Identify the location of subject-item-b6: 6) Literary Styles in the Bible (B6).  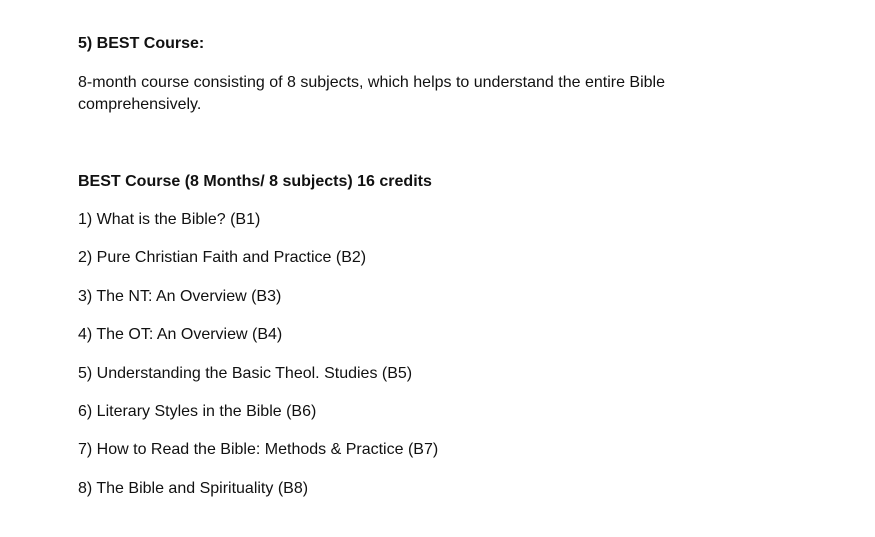
(197, 411).